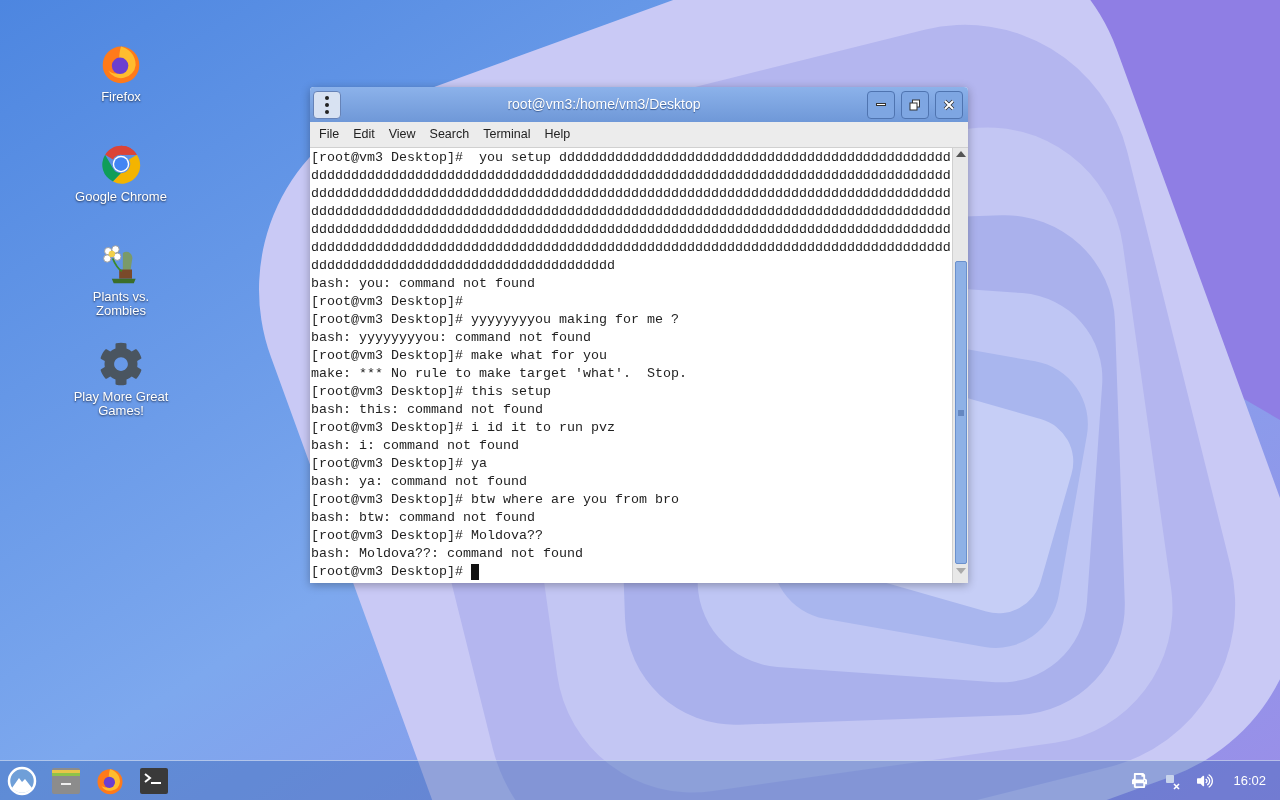  Describe the element at coordinates (495, 320) in the screenshot. I see `terminal-line: [root@vm3 Desktop]# yyyyyyyyou making for me ?` at that location.